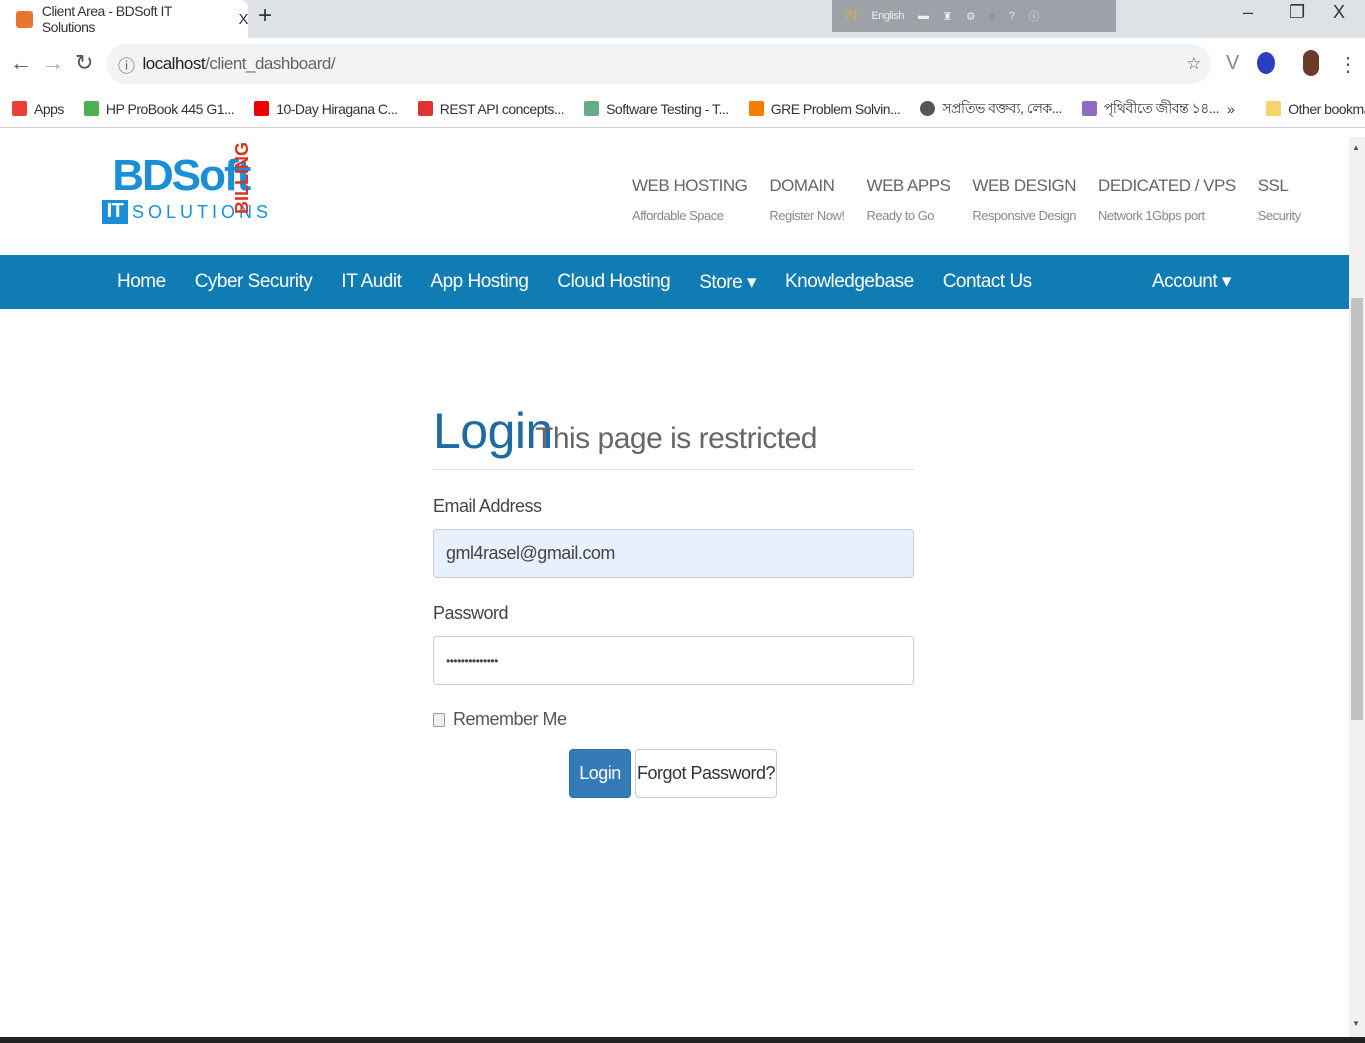  What do you see at coordinates (658, 64) in the screenshot?
I see `address-bar: ⓘ localhost/client_dashboard/ ☆` at bounding box center [658, 64].